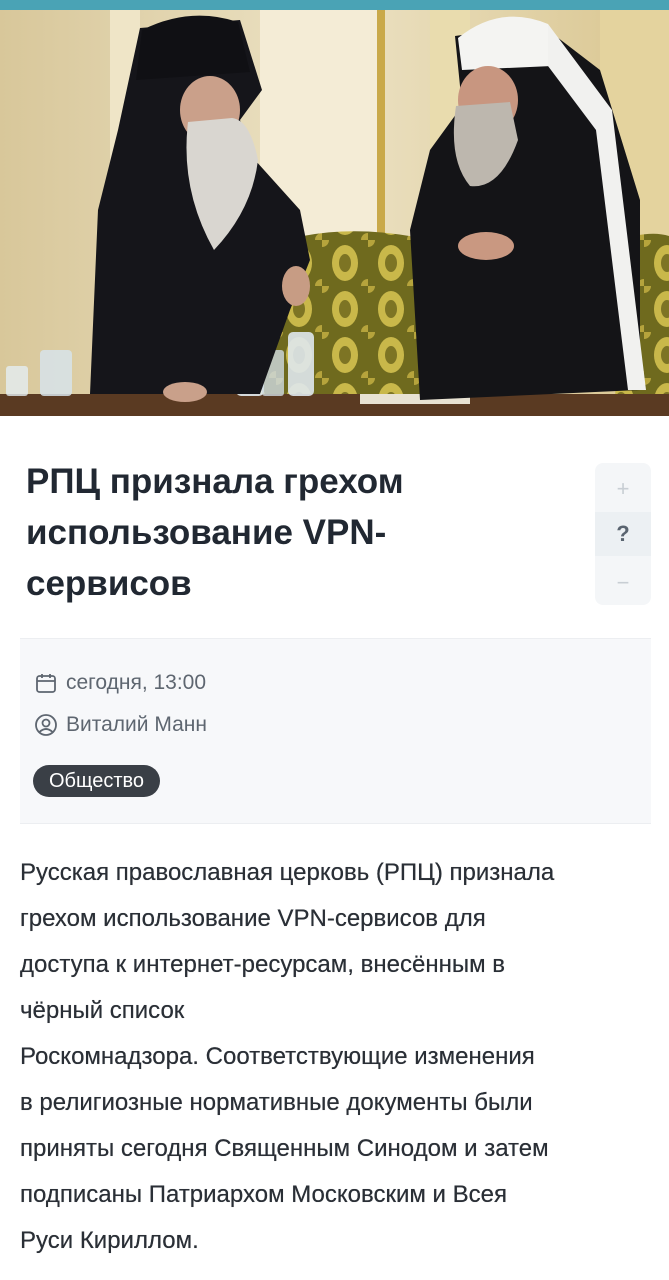 Image resolution: width=669 pixels, height=1280 pixels. What do you see at coordinates (109, 583) in the screenshot?
I see `title-line: сервисов` at bounding box center [109, 583].